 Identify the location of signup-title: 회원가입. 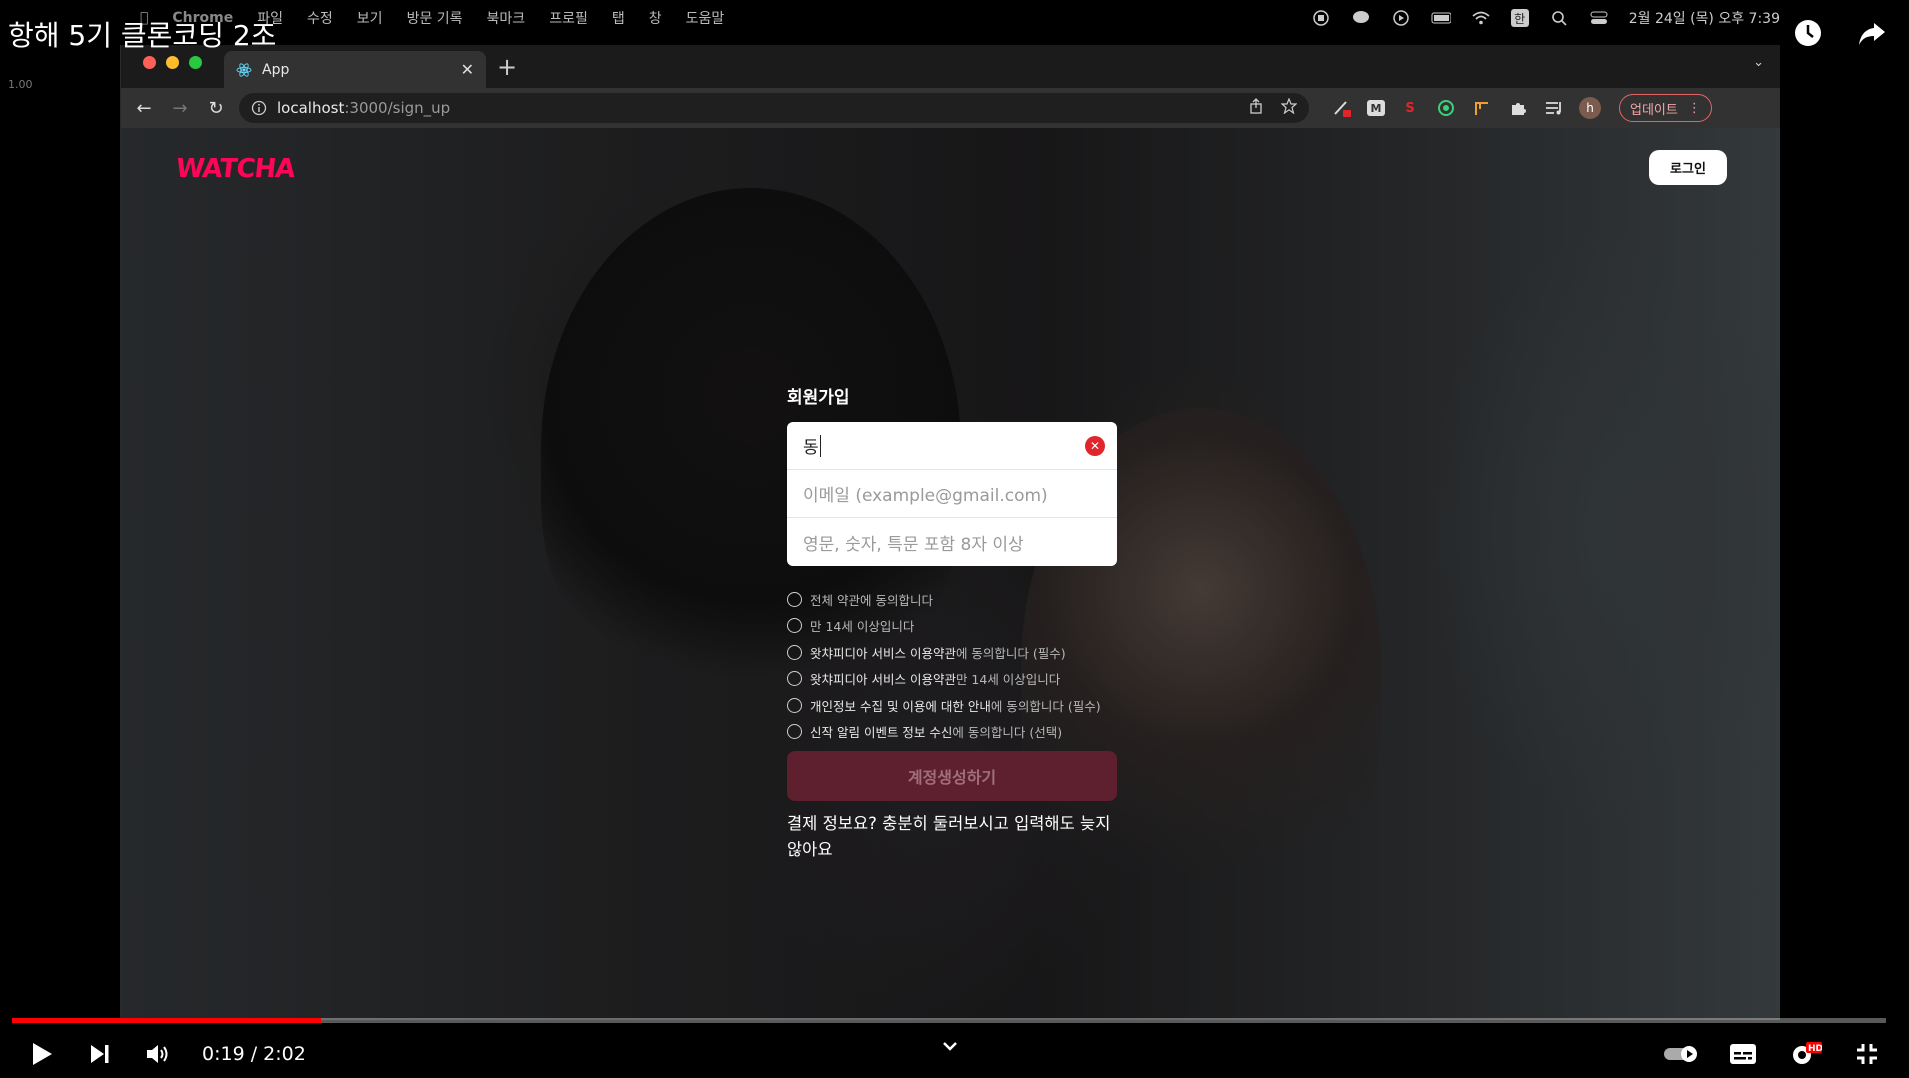
(818, 398).